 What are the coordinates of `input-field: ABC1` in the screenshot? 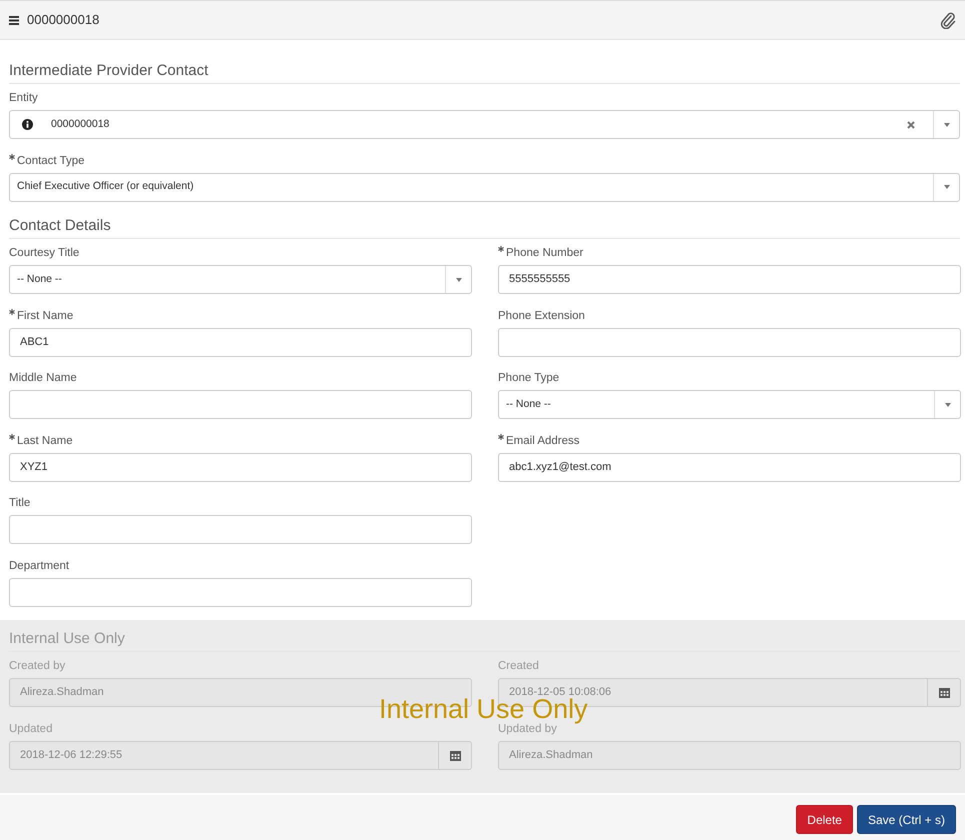 It's located at (240, 342).